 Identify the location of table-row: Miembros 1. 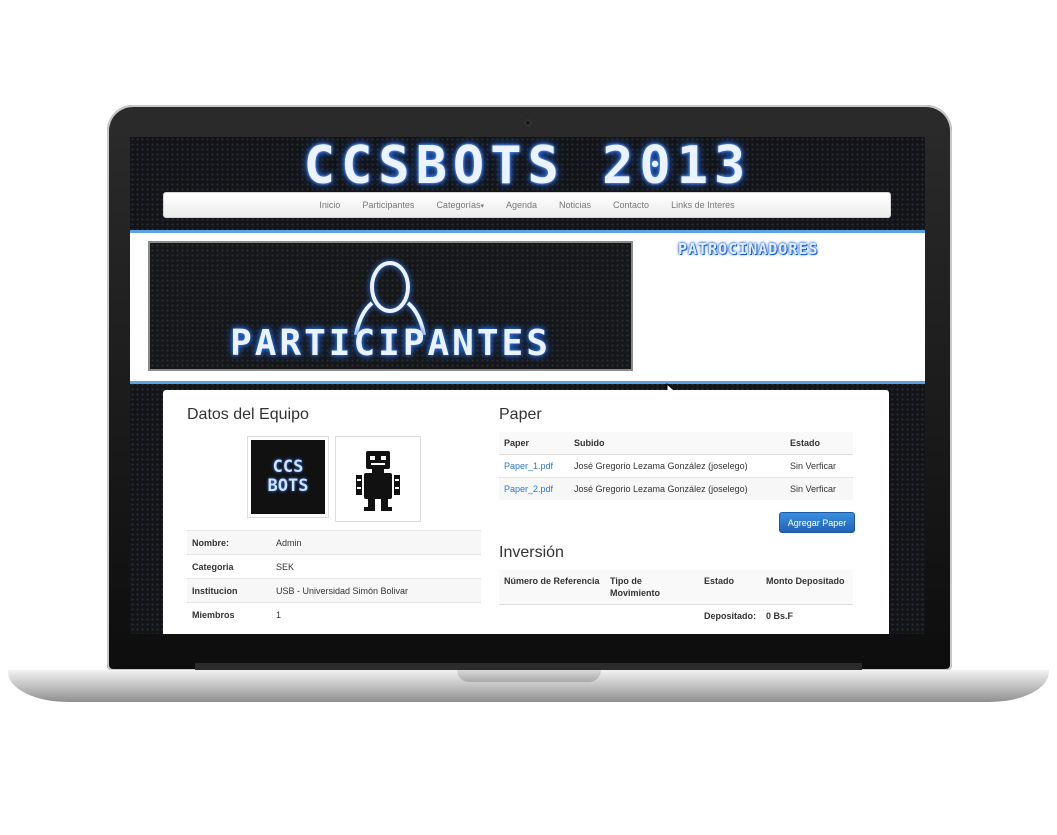
(334, 614).